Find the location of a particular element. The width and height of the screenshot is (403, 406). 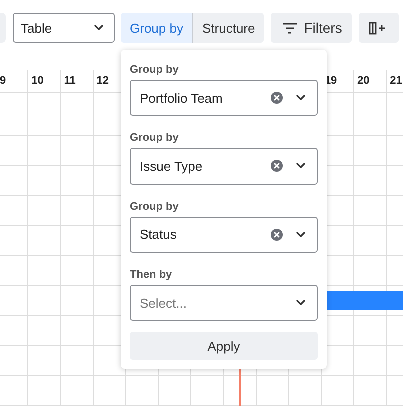

field-label: Then by is located at coordinates (152, 274).